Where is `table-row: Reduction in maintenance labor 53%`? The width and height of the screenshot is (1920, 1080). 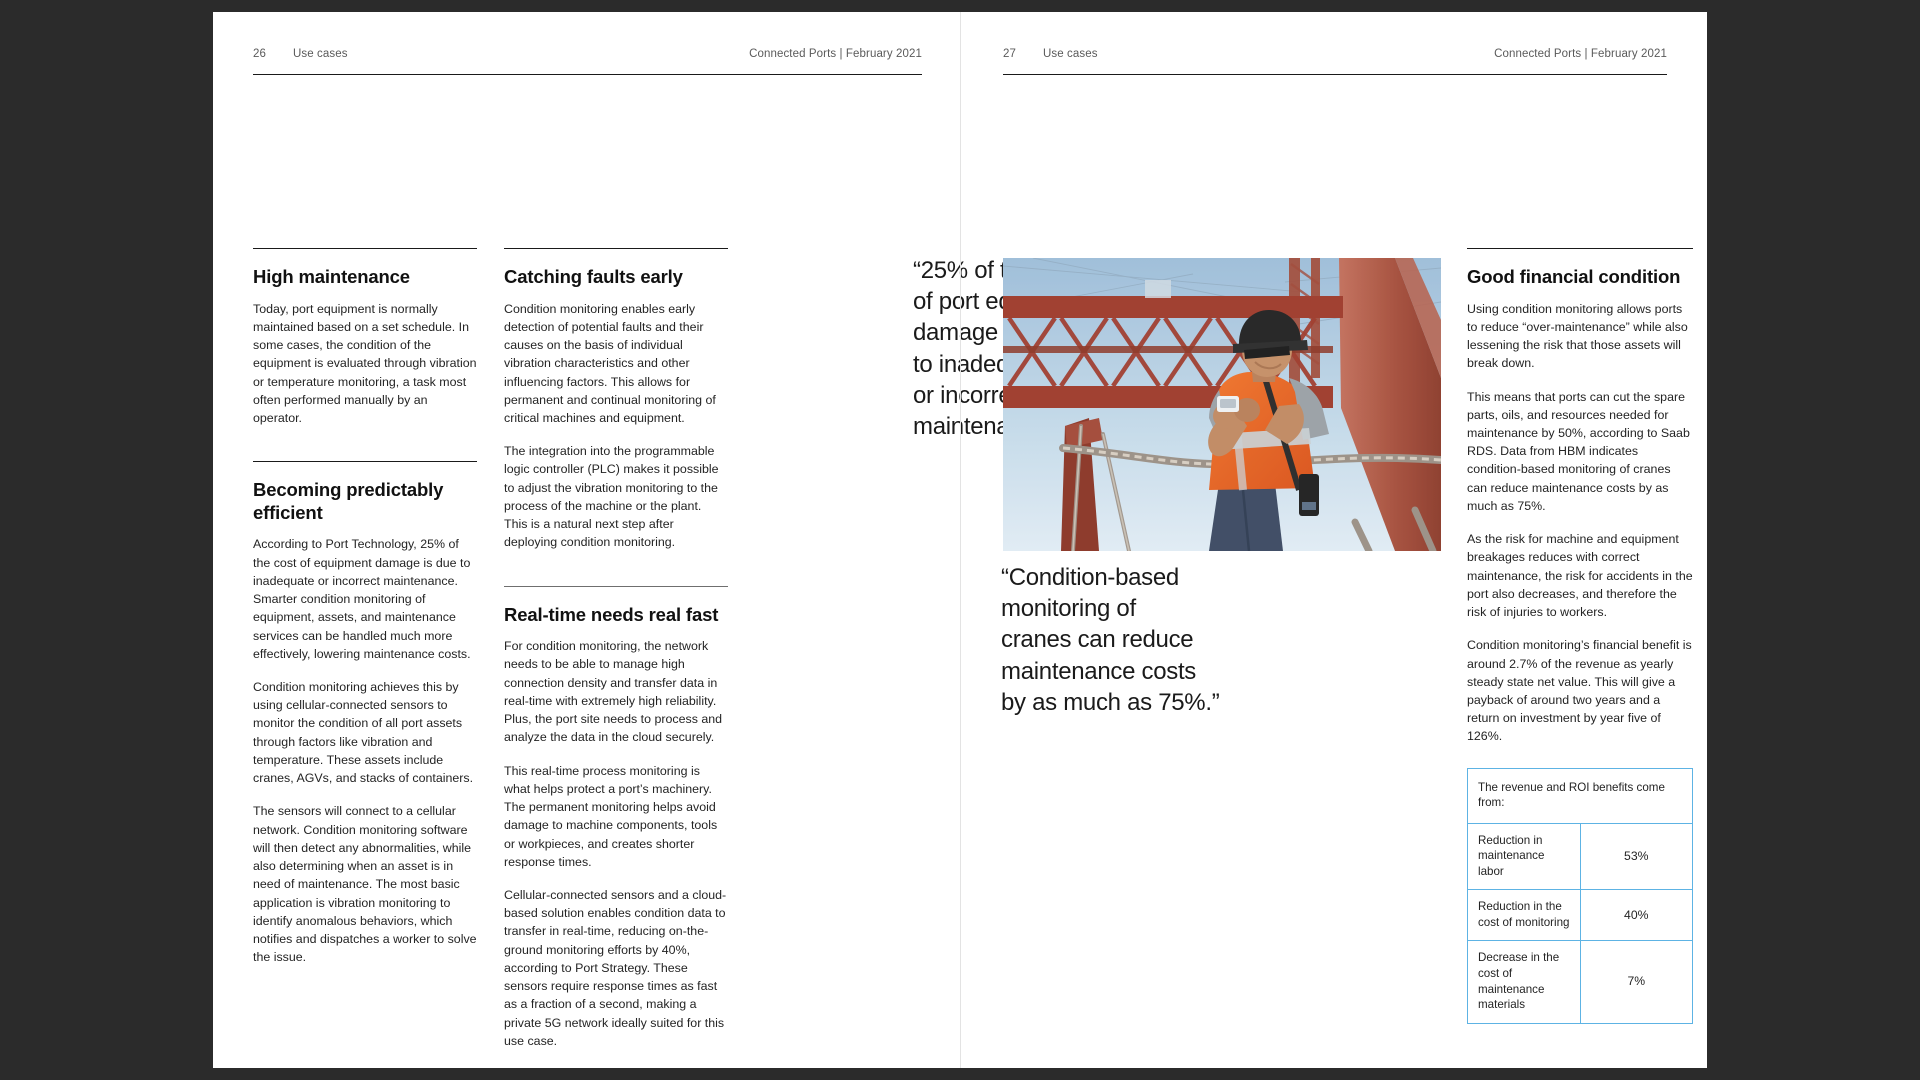
table-row: Reduction in maintenance labor 53% is located at coordinates (1580, 856).